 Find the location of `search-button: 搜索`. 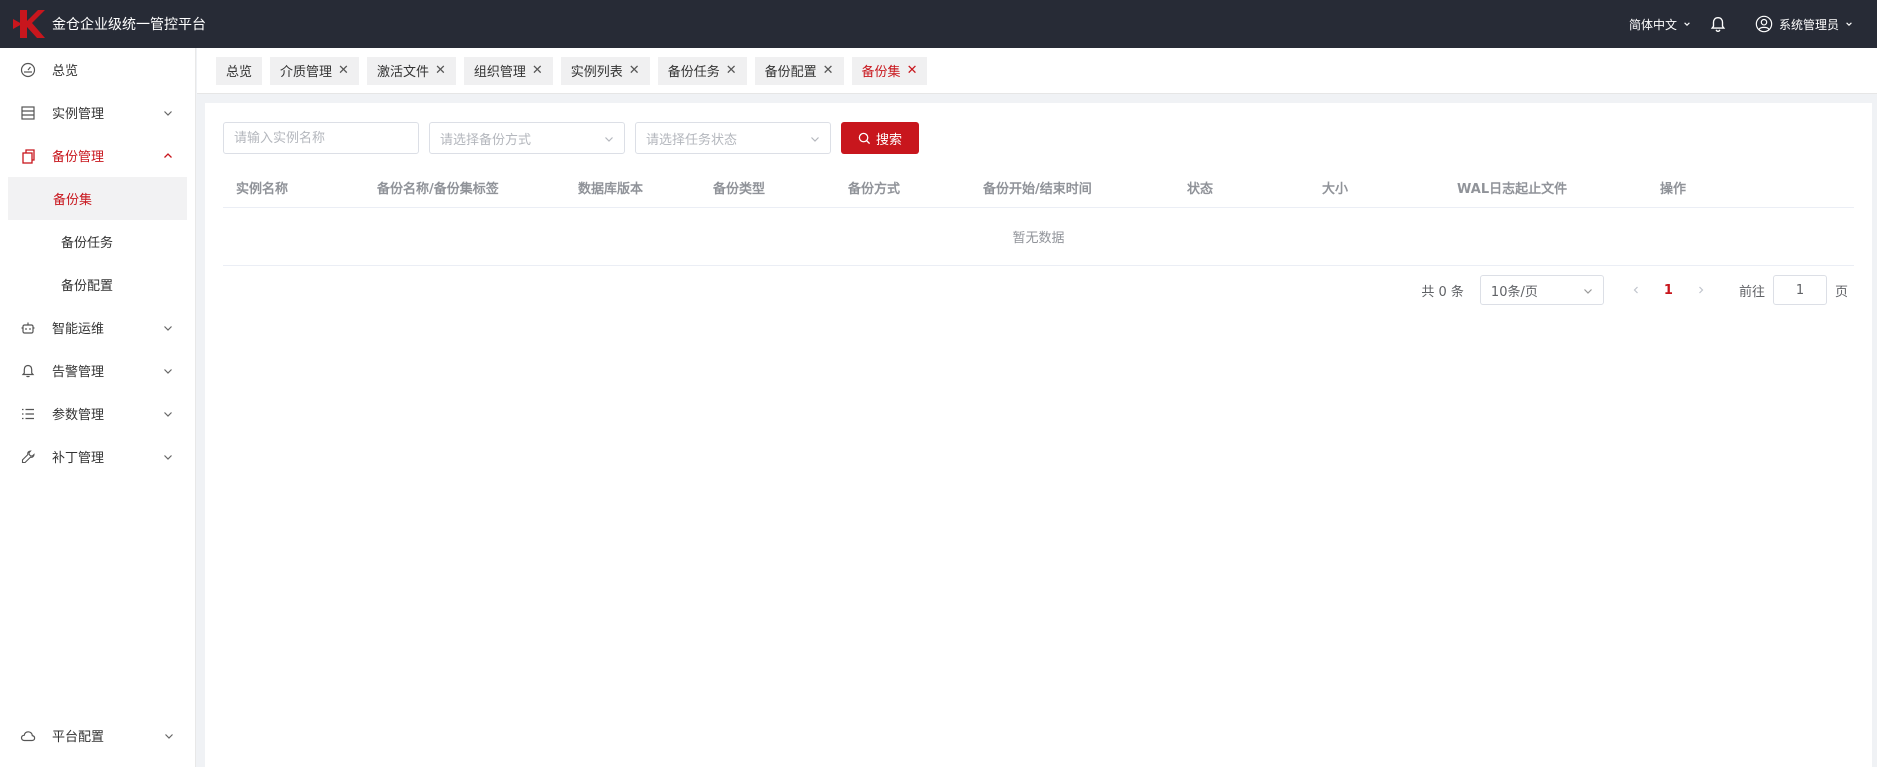

search-button: 搜索 is located at coordinates (880, 138).